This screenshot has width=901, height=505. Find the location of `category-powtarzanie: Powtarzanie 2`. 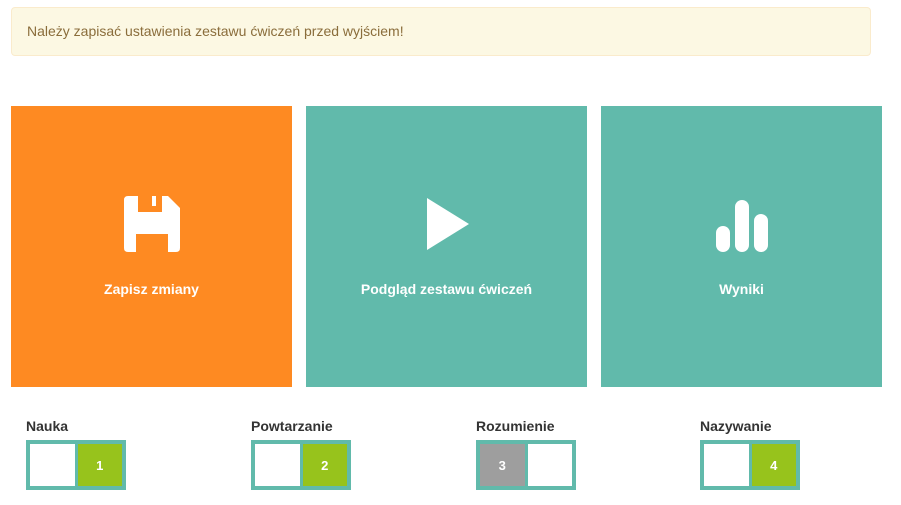

category-powtarzanie: Powtarzanie 2 is located at coordinates (293, 453).